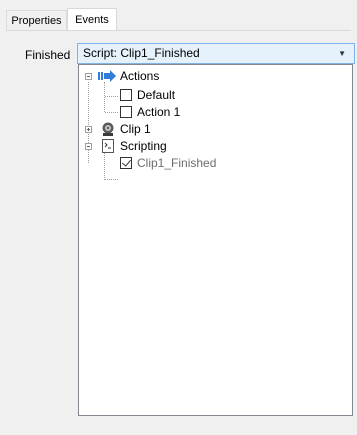  Describe the element at coordinates (216, 53) in the screenshot. I see `event-handler-combobox: Script: Clip1_Finished ▼` at that location.